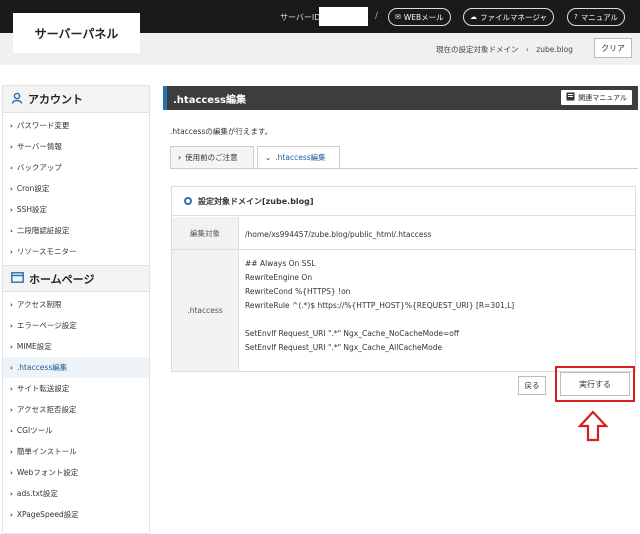 This screenshot has width=640, height=534. Describe the element at coordinates (403, 201) in the screenshot. I see `target-domain-header: 設定対象ドメイン[zube.blog]` at that location.